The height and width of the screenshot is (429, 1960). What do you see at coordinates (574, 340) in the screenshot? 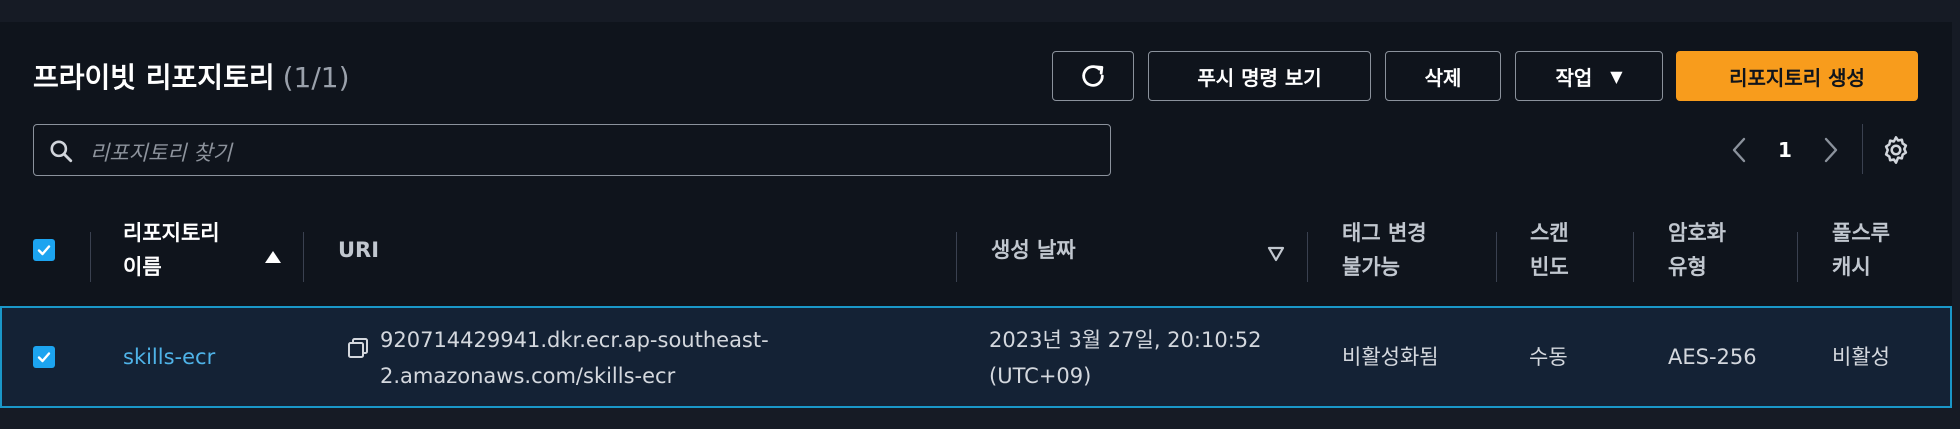
I see `repository-uri-line1: 920714429941.dkr.ecr.ap-southeast-` at bounding box center [574, 340].